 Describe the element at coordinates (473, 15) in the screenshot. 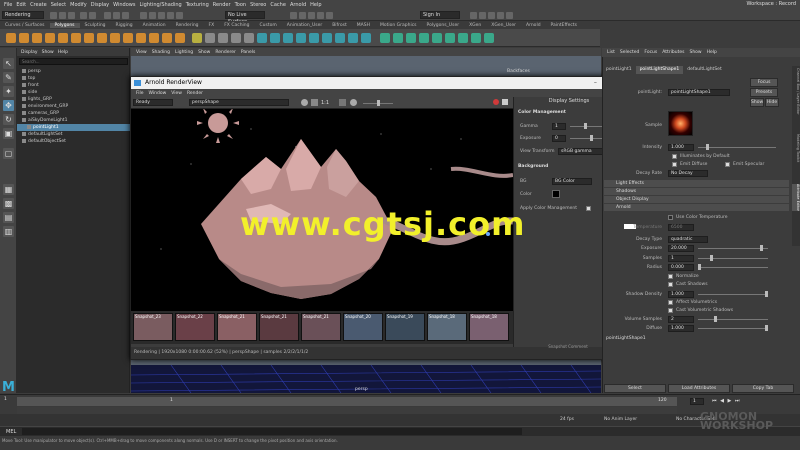

I see `modeling-toolkit-icon` at that location.